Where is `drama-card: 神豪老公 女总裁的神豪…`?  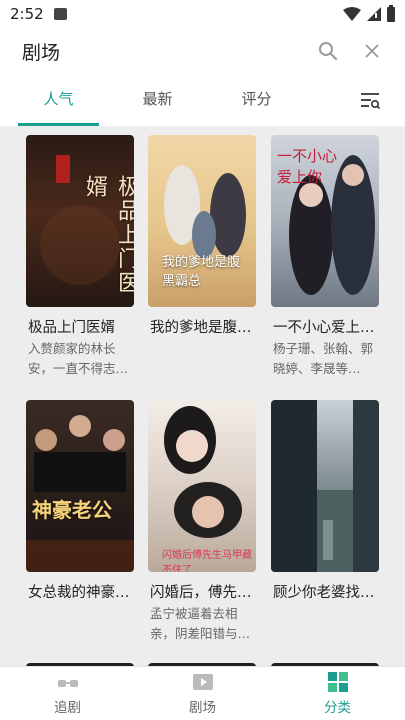 drama-card: 神豪老公 女总裁的神豪… is located at coordinates (81, 522).